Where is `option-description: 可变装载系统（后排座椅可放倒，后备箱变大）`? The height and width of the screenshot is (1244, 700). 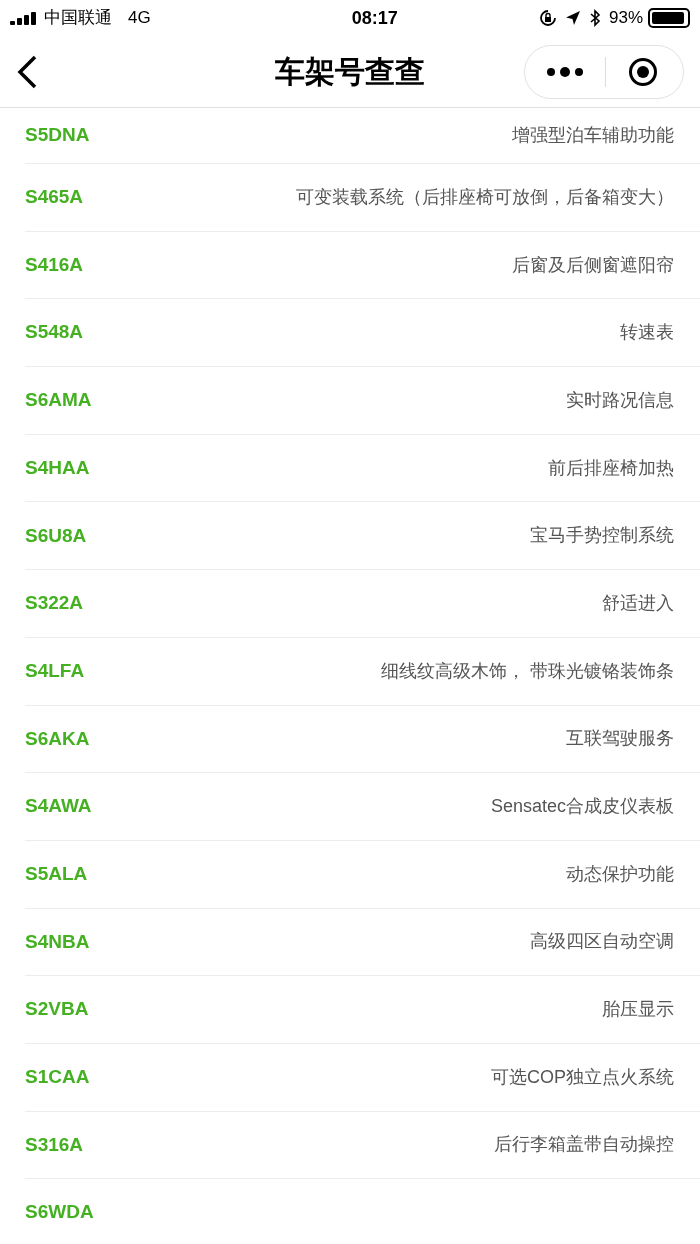 option-description: 可变装载系统（后排座椅可放倒，后备箱变大） is located at coordinates (485, 197).